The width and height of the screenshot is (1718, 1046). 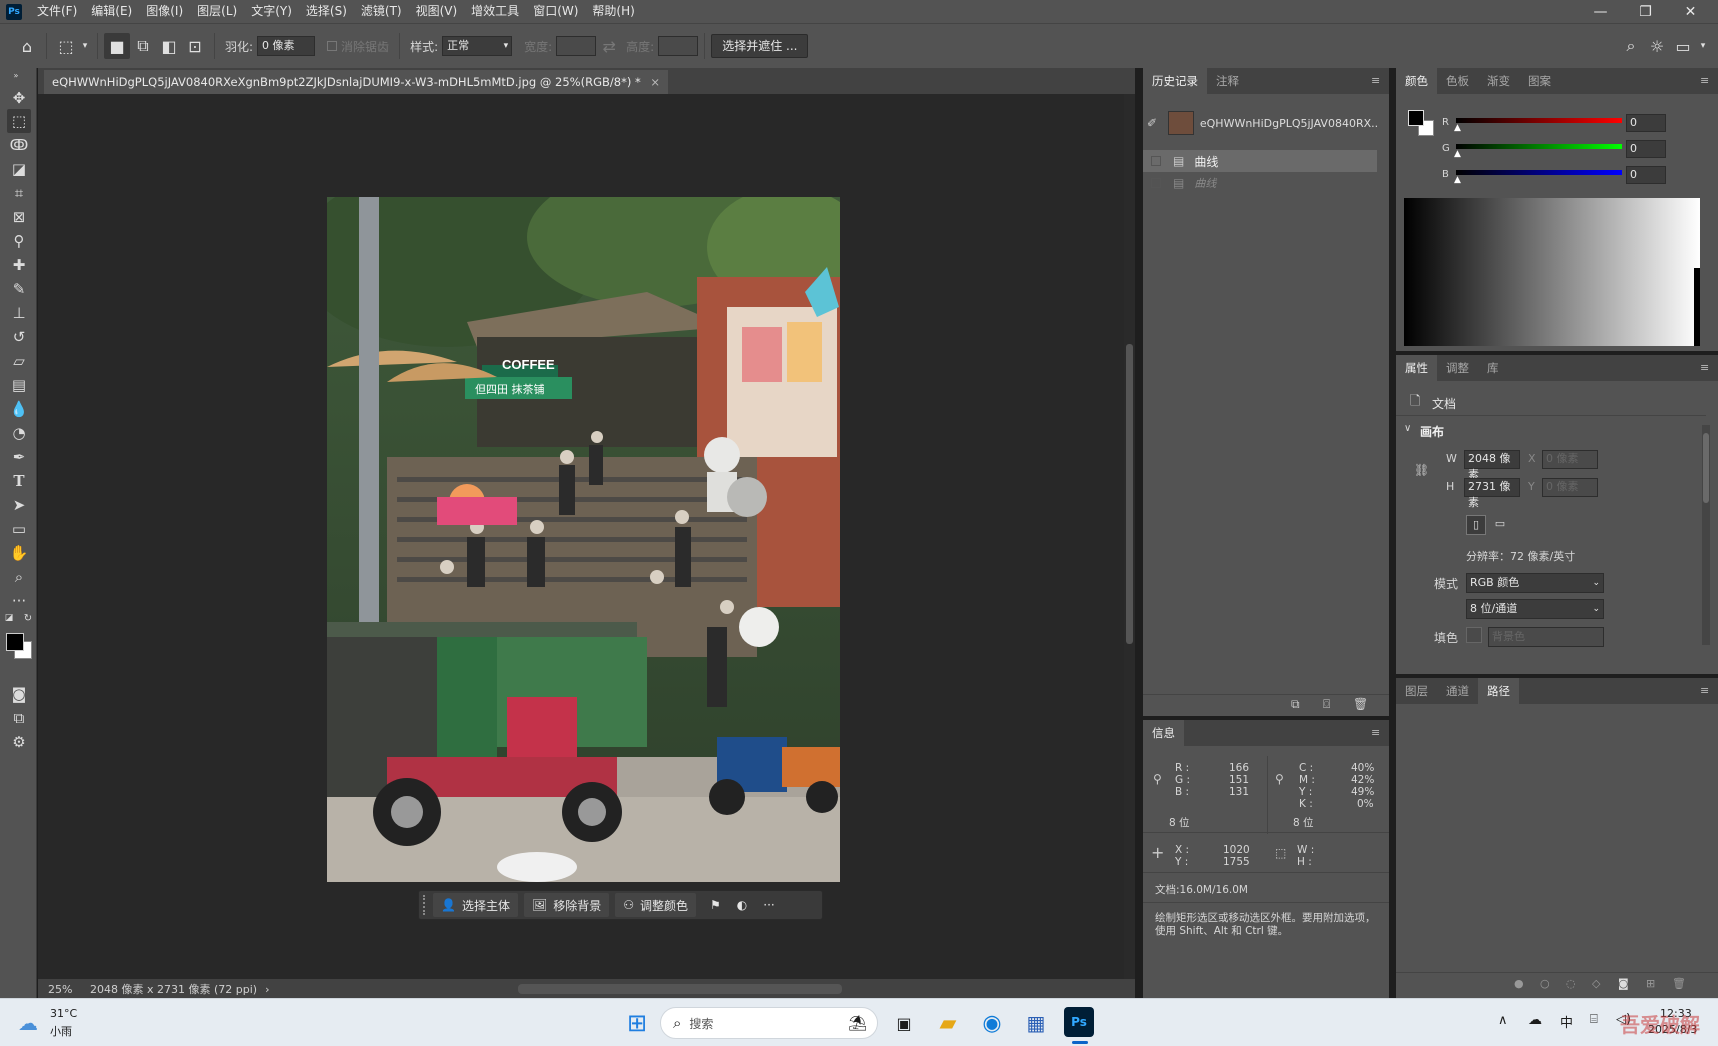 I want to click on menu-select: 选择(S), so click(x=326, y=11).